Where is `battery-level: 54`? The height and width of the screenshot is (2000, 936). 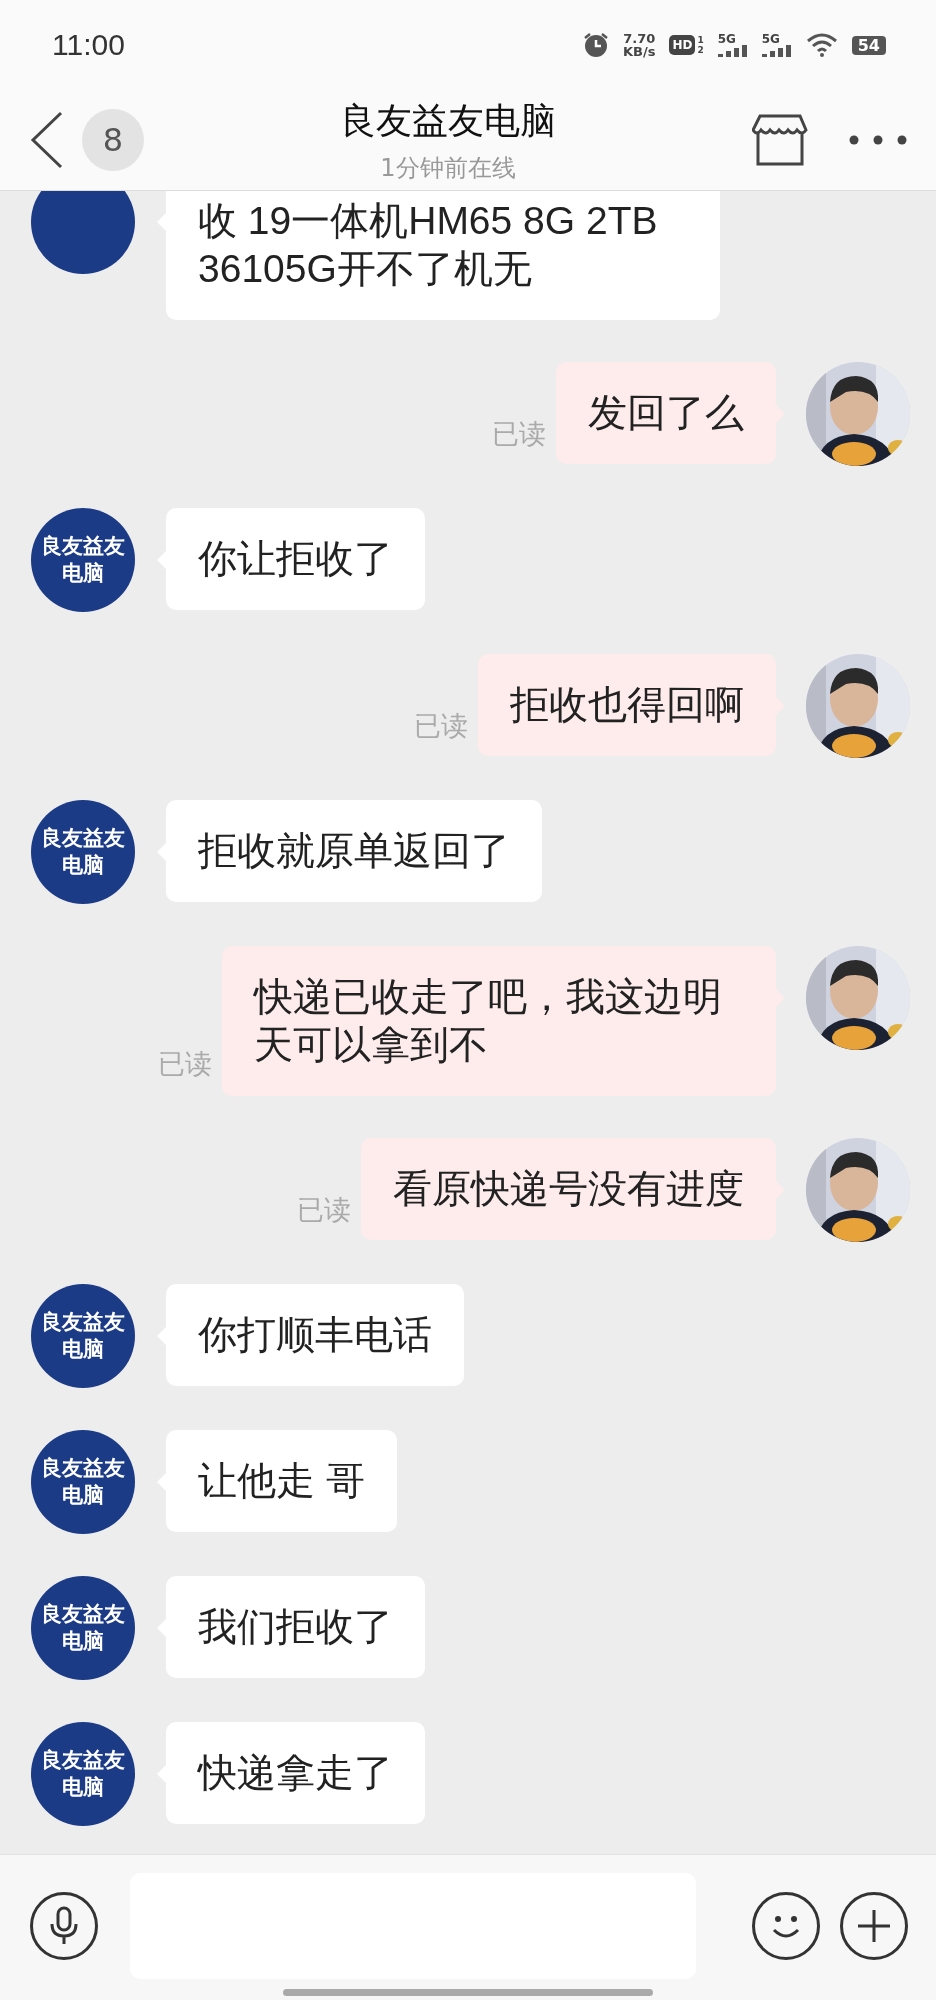
battery-level: 54 is located at coordinates (868, 45).